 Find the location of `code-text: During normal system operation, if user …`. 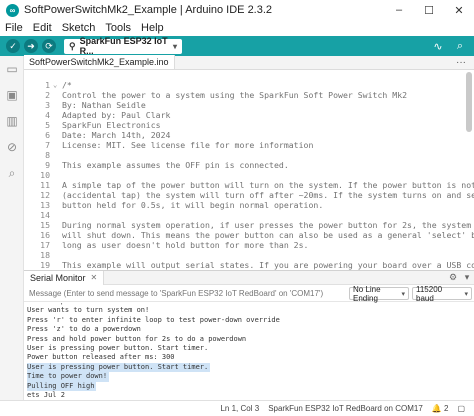

code-text: During normal system operation, if user … is located at coordinates (267, 225).